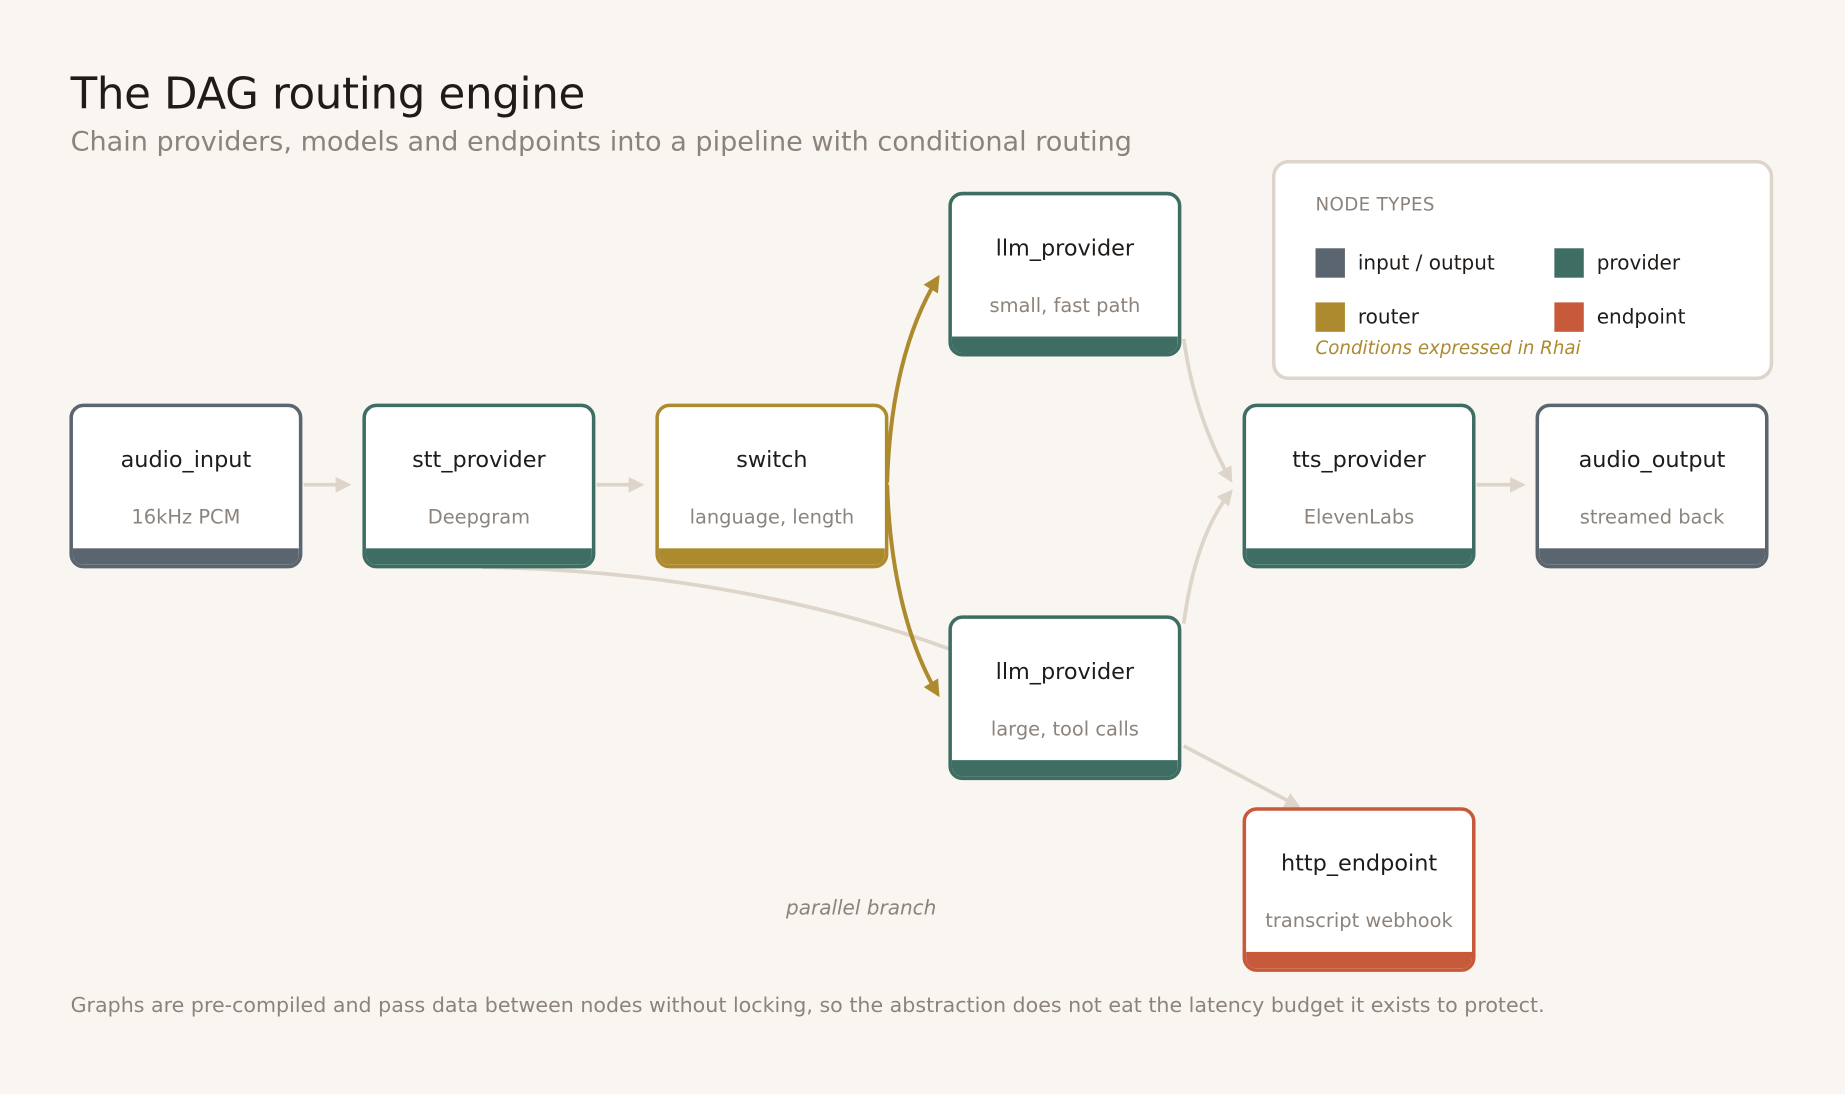  Describe the element at coordinates (1207, 410) in the screenshot. I see `edge-llm-small-to-tts` at that location.